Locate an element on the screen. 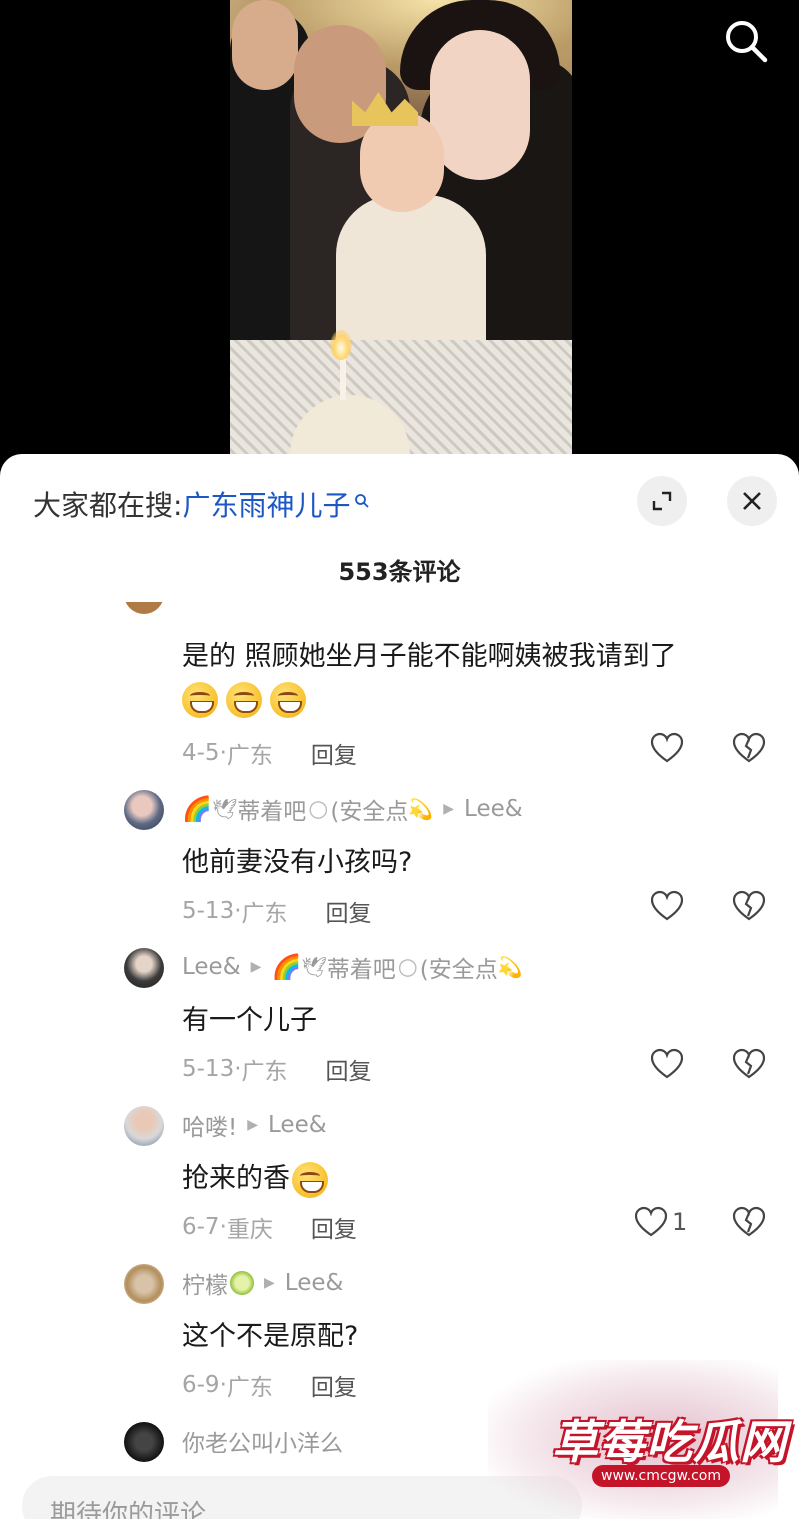 The height and width of the screenshot is (1519, 799). comment-text: 你老公叫小洋么 is located at coordinates (262, 1444).